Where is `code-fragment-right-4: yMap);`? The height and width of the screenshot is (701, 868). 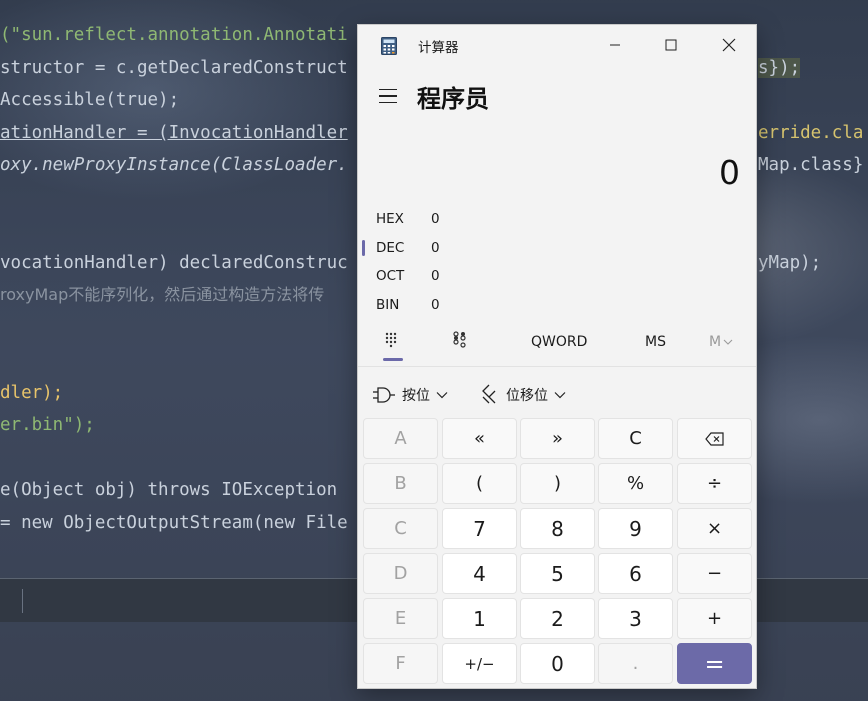
code-fragment-right-4: yMap); is located at coordinates (789, 263).